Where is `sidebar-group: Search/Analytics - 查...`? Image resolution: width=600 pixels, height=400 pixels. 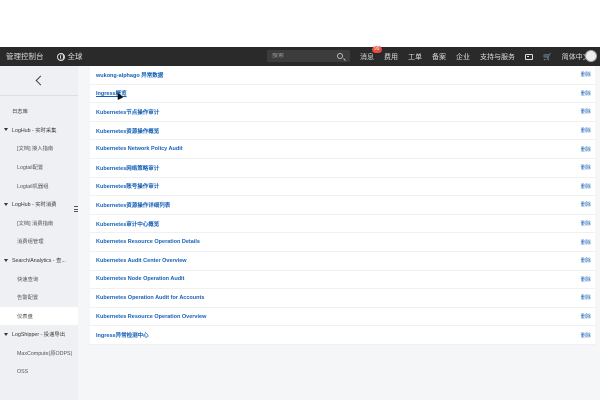
sidebar-group: Search/Analytics - 查... is located at coordinates (39, 260).